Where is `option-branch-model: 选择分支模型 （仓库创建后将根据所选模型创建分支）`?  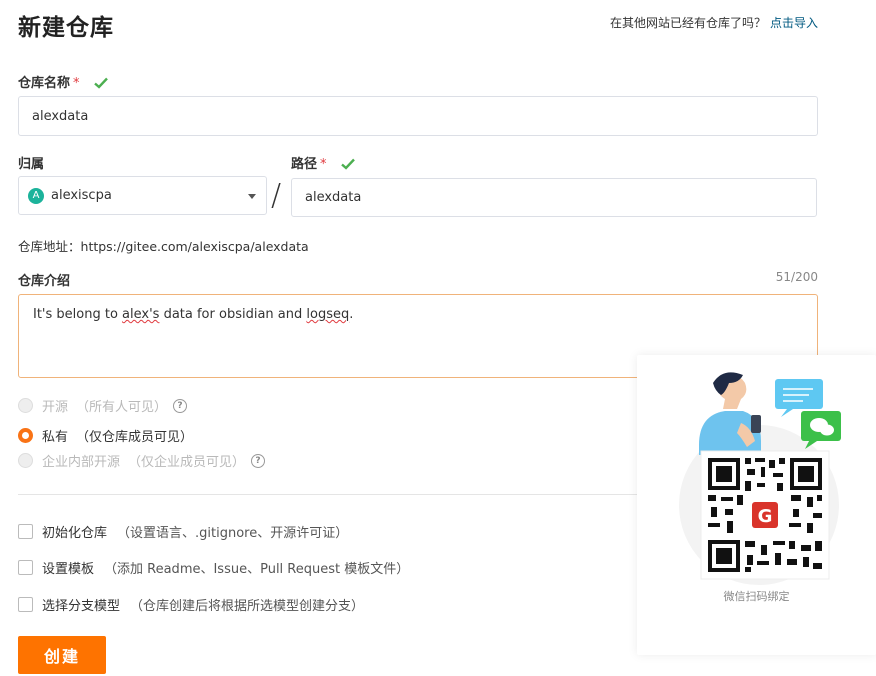 option-branch-model: 选择分支模型 （仓库创建后将根据所选模型创建分支） is located at coordinates (191, 604).